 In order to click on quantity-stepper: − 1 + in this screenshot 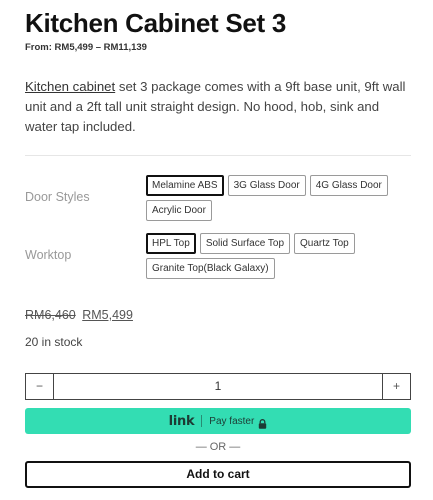, I will do `click(218, 386)`.